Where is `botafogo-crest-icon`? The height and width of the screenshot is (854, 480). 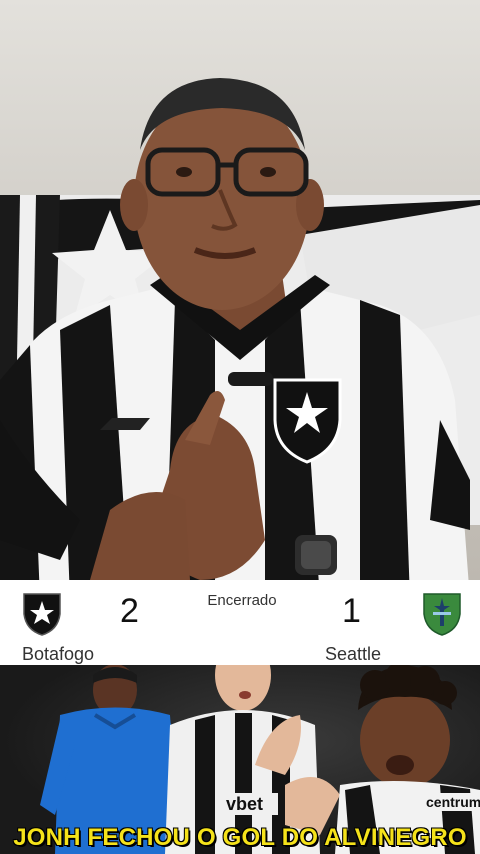
botafogo-crest-icon is located at coordinates (42, 614).